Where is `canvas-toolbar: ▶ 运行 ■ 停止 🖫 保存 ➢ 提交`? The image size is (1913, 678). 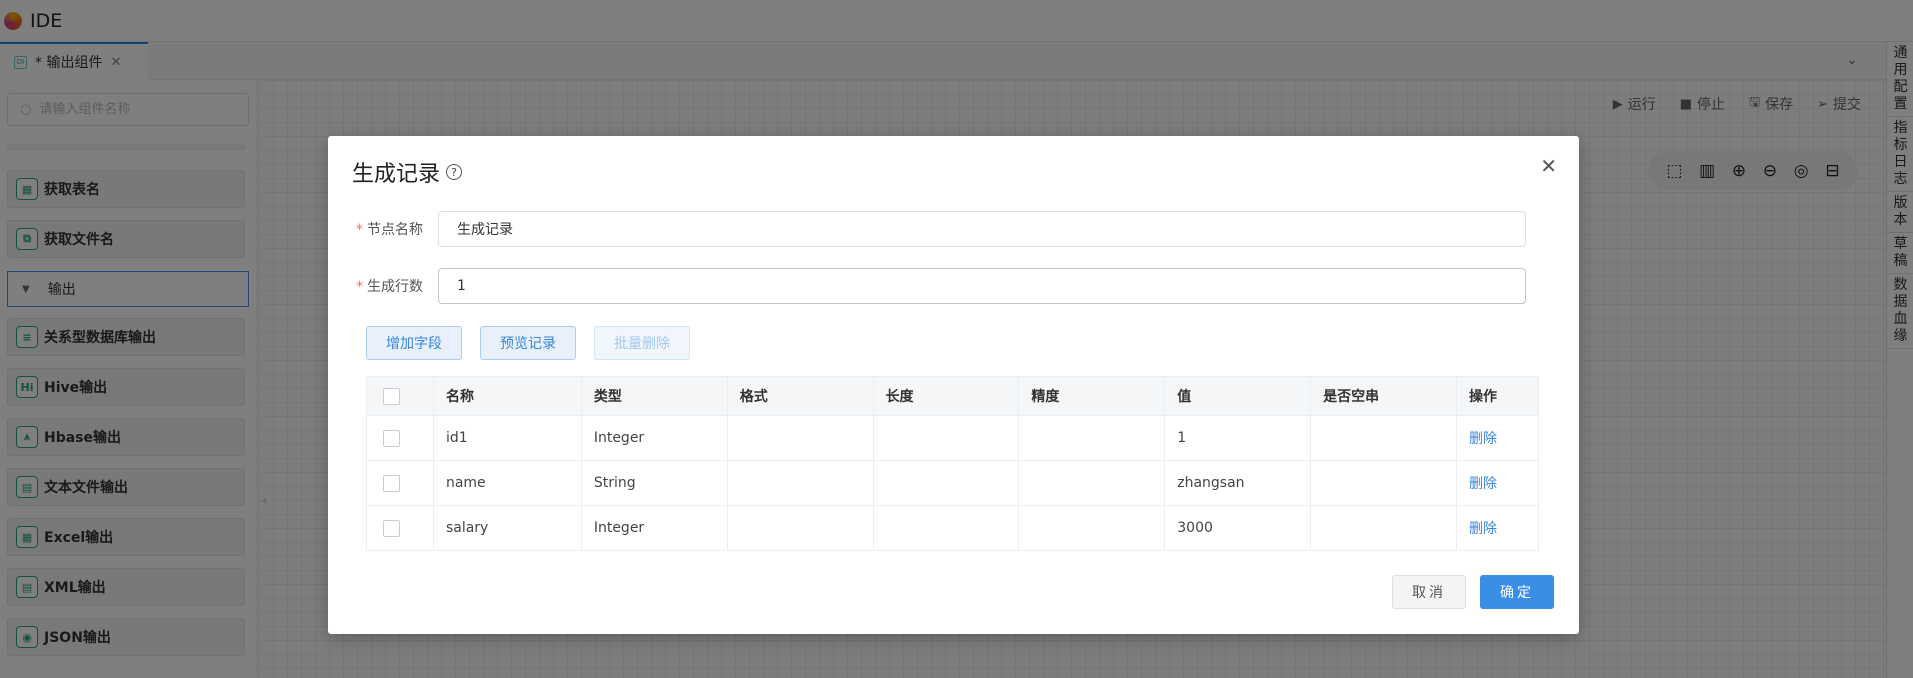 canvas-toolbar: ▶ 运行 ■ 停止 🖫 保存 ➢ 提交 is located at coordinates (1737, 104).